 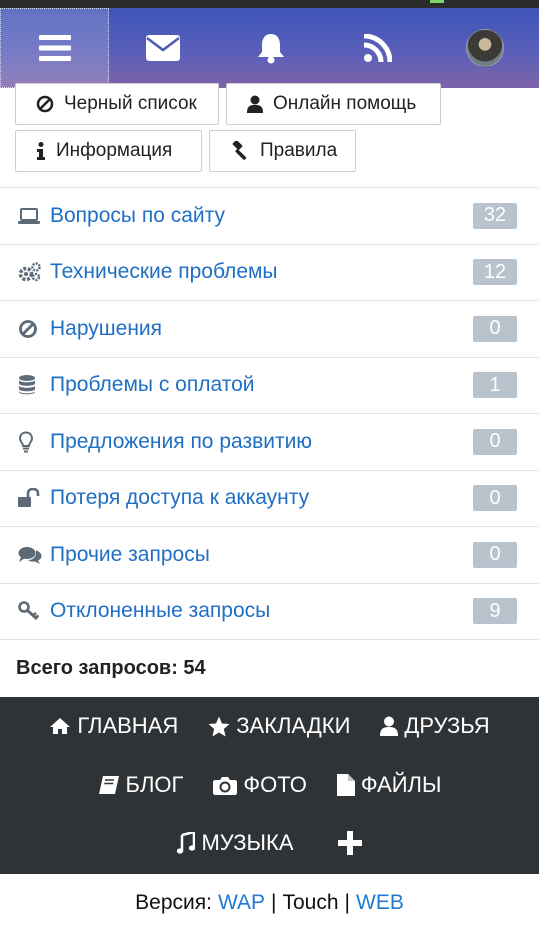 I want to click on file-icon, so click(x=345, y=785).